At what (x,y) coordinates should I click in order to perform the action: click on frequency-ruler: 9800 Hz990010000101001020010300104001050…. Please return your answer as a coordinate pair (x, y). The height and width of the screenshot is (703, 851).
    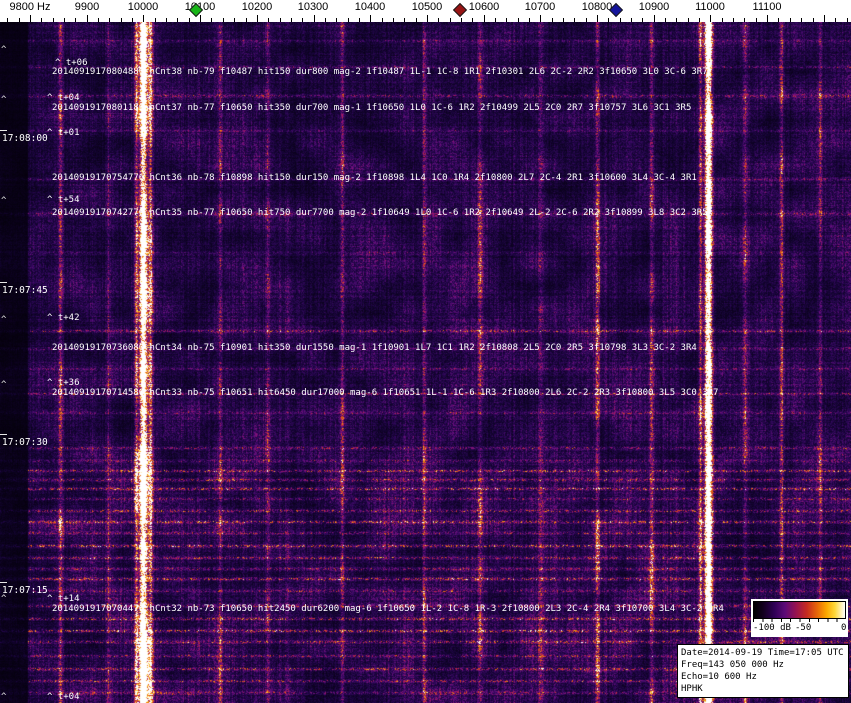
    Looking at the image, I should click on (425, 11).